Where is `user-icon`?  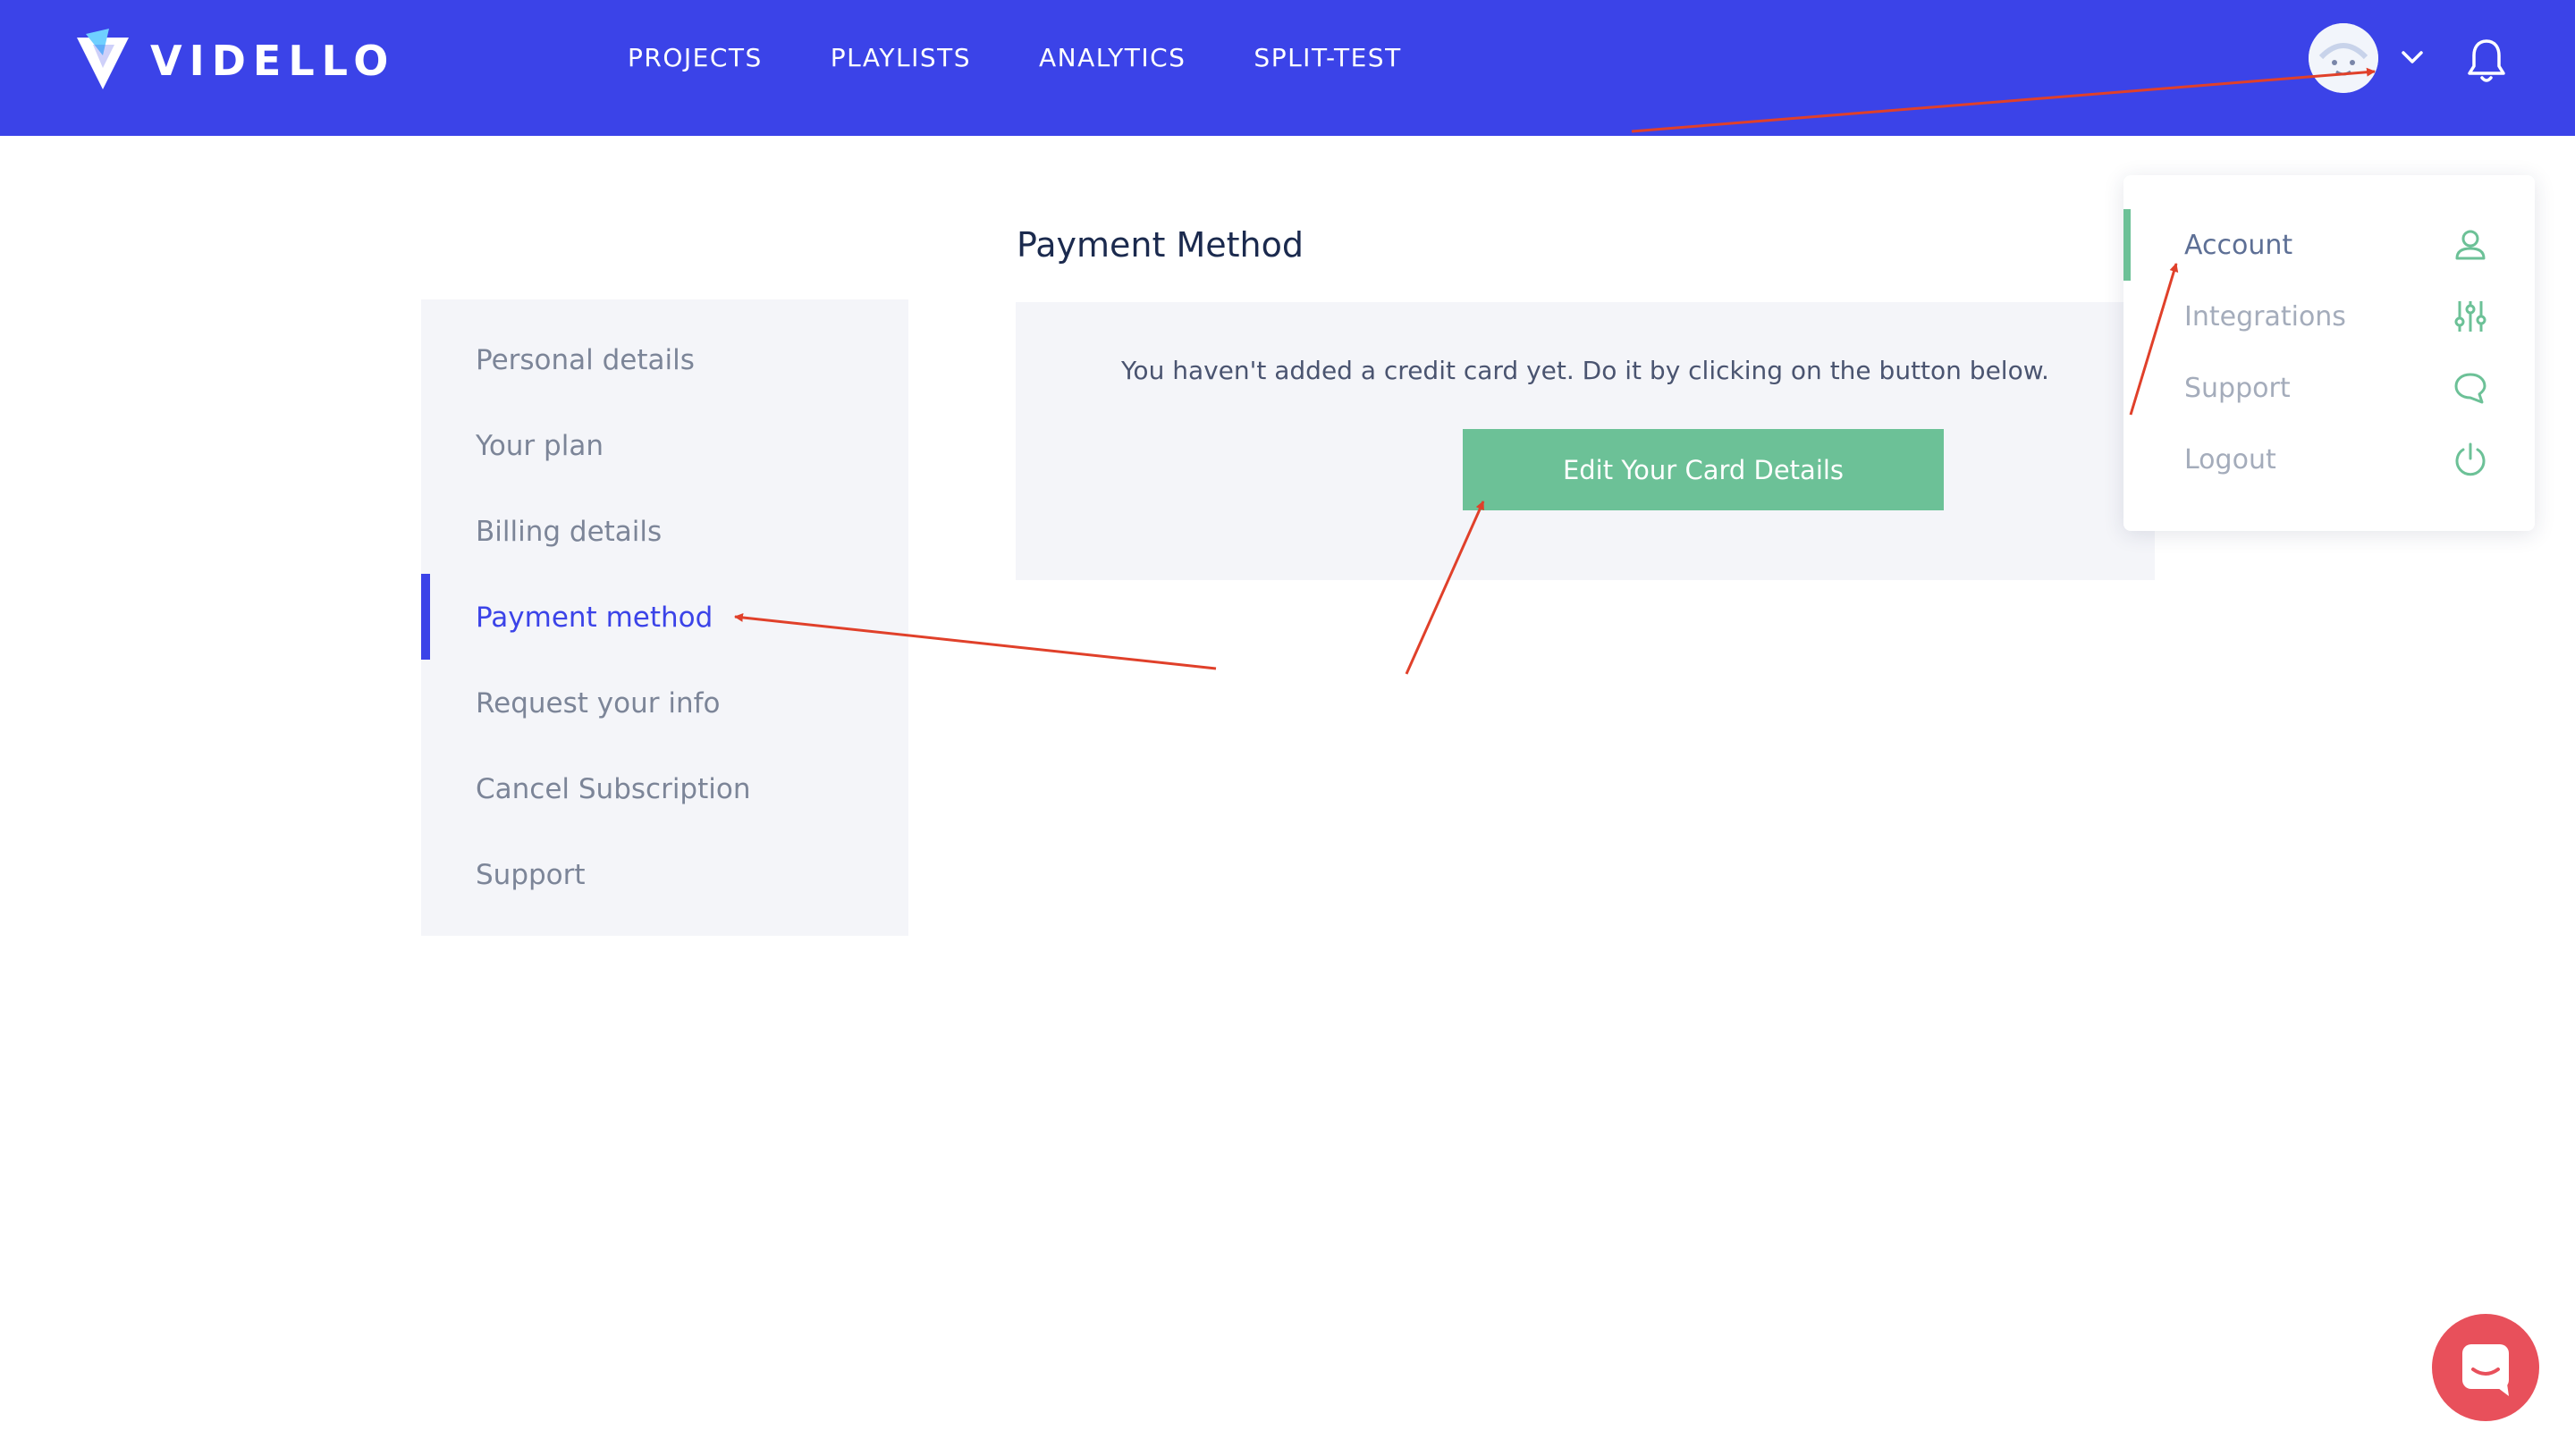 user-icon is located at coordinates (2470, 245).